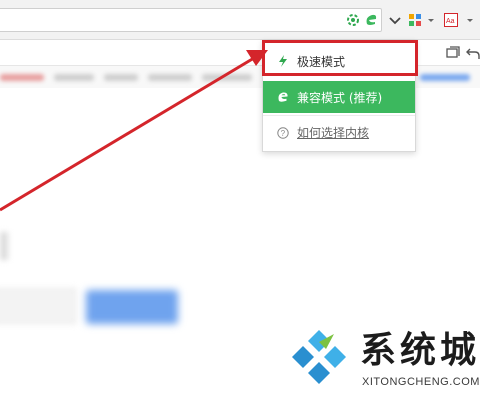  What do you see at coordinates (191, 20) in the screenshot?
I see `url-input` at bounding box center [191, 20].